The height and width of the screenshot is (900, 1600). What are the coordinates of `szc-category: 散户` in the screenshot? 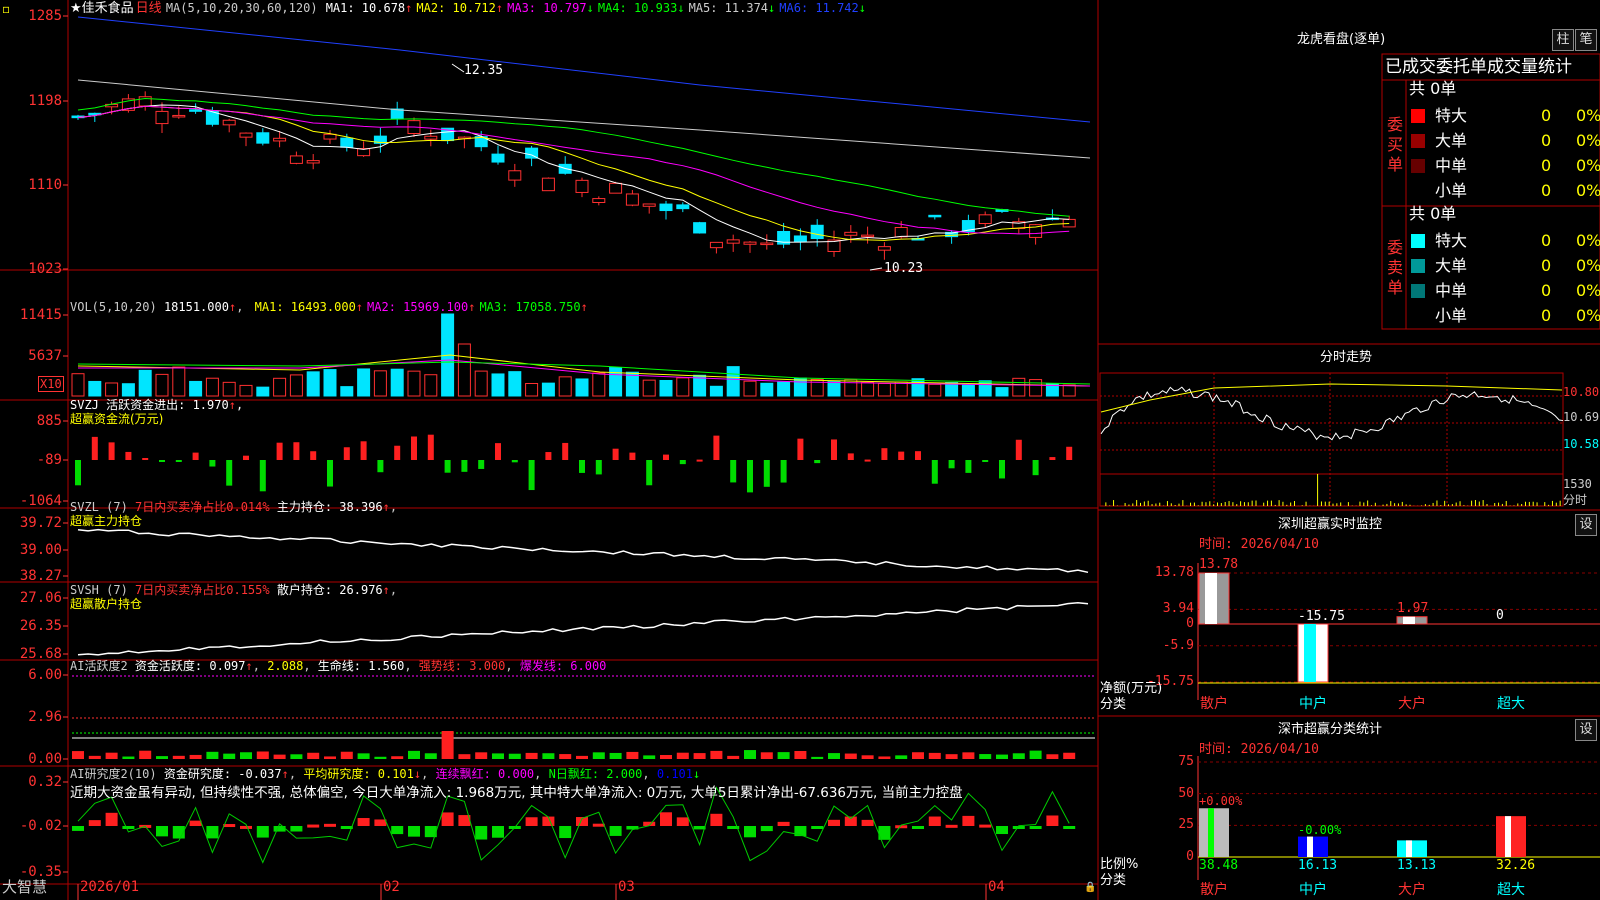 It's located at (1214, 890).